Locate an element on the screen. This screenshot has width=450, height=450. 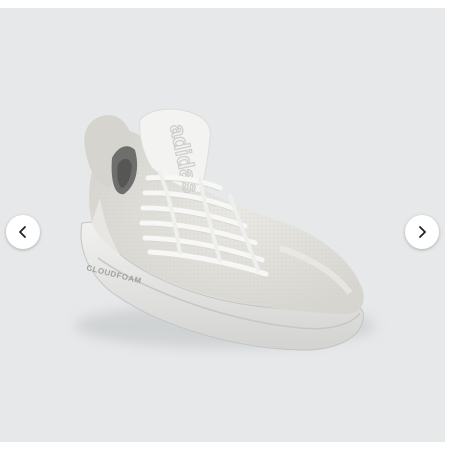
chevron-left-icon is located at coordinates (22, 232).